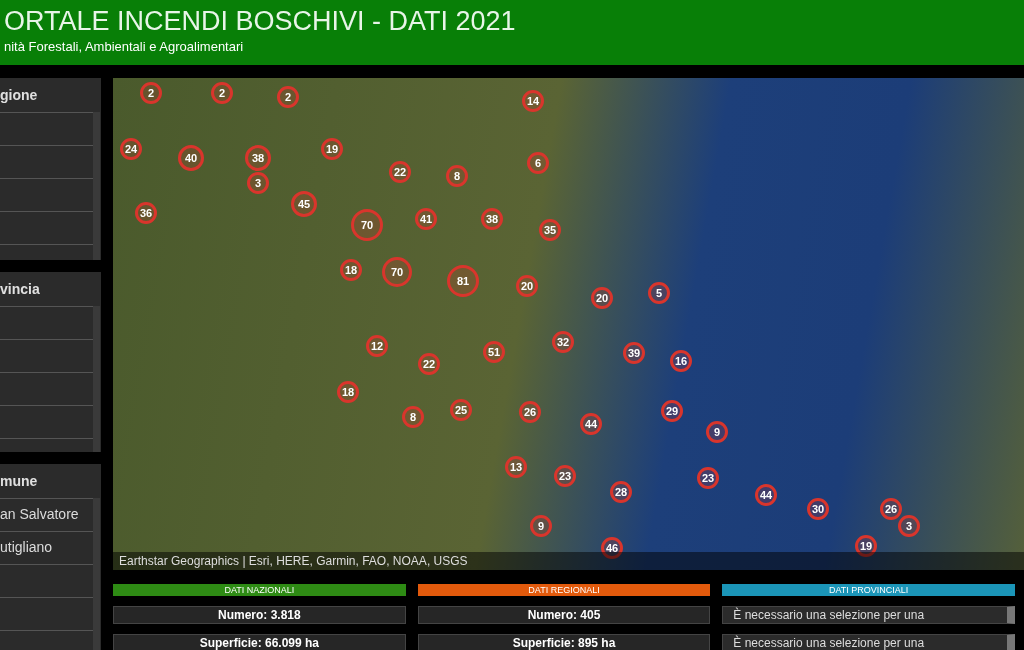  I want to click on fire-count-marker: 36, so click(146, 213).